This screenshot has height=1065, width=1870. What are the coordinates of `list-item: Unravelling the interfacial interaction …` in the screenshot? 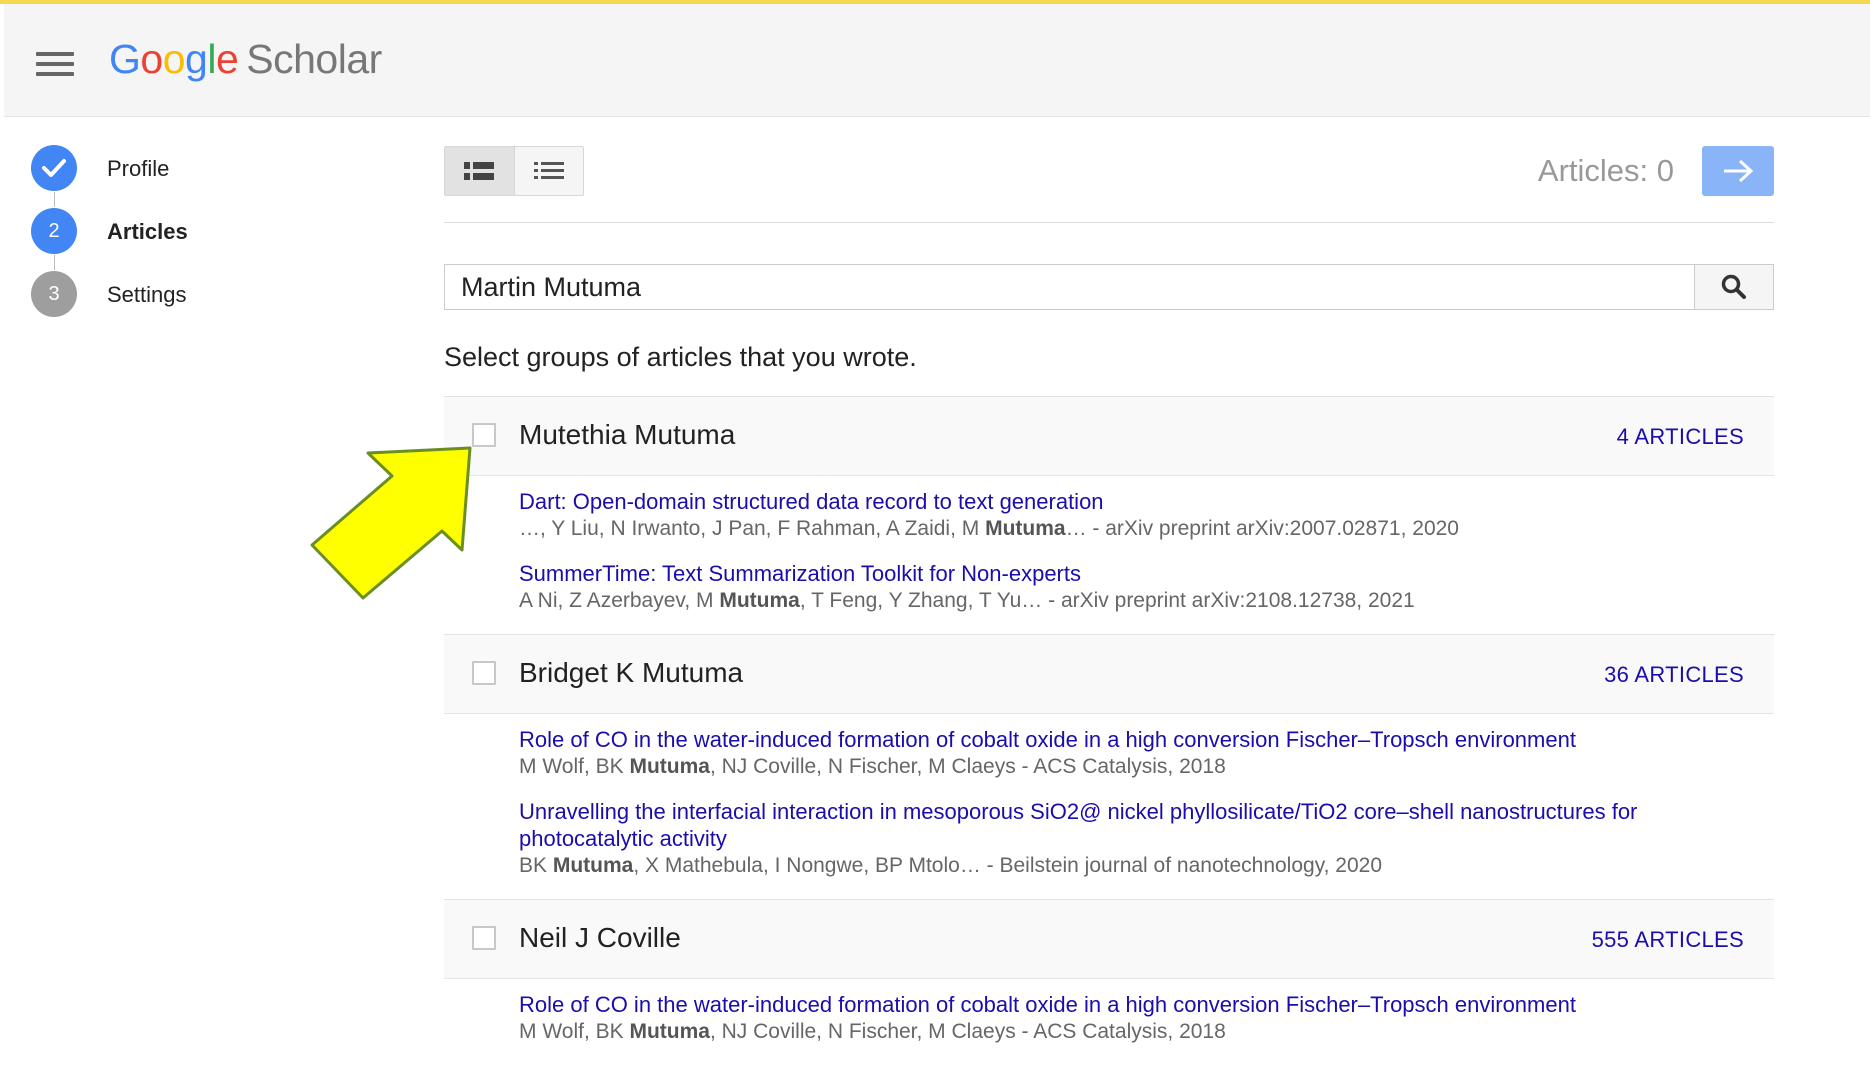 It's located at (1126, 838).